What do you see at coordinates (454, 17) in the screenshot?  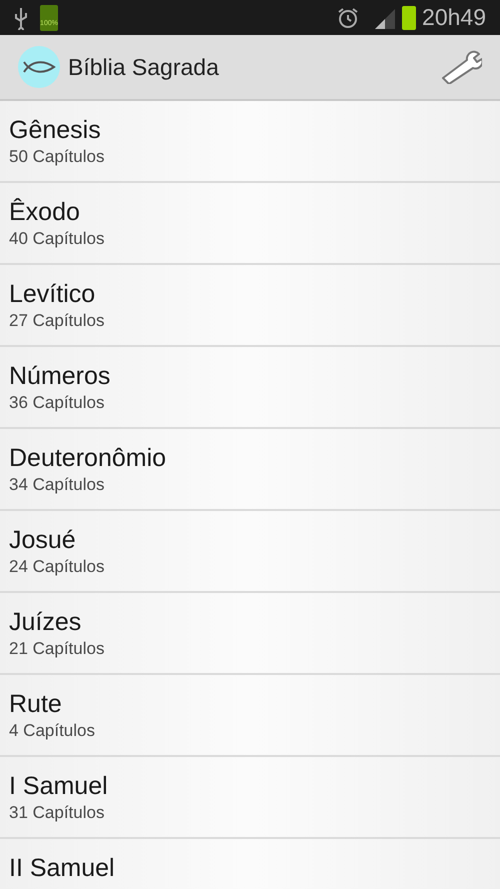 I see `clock-time: 20h49` at bounding box center [454, 17].